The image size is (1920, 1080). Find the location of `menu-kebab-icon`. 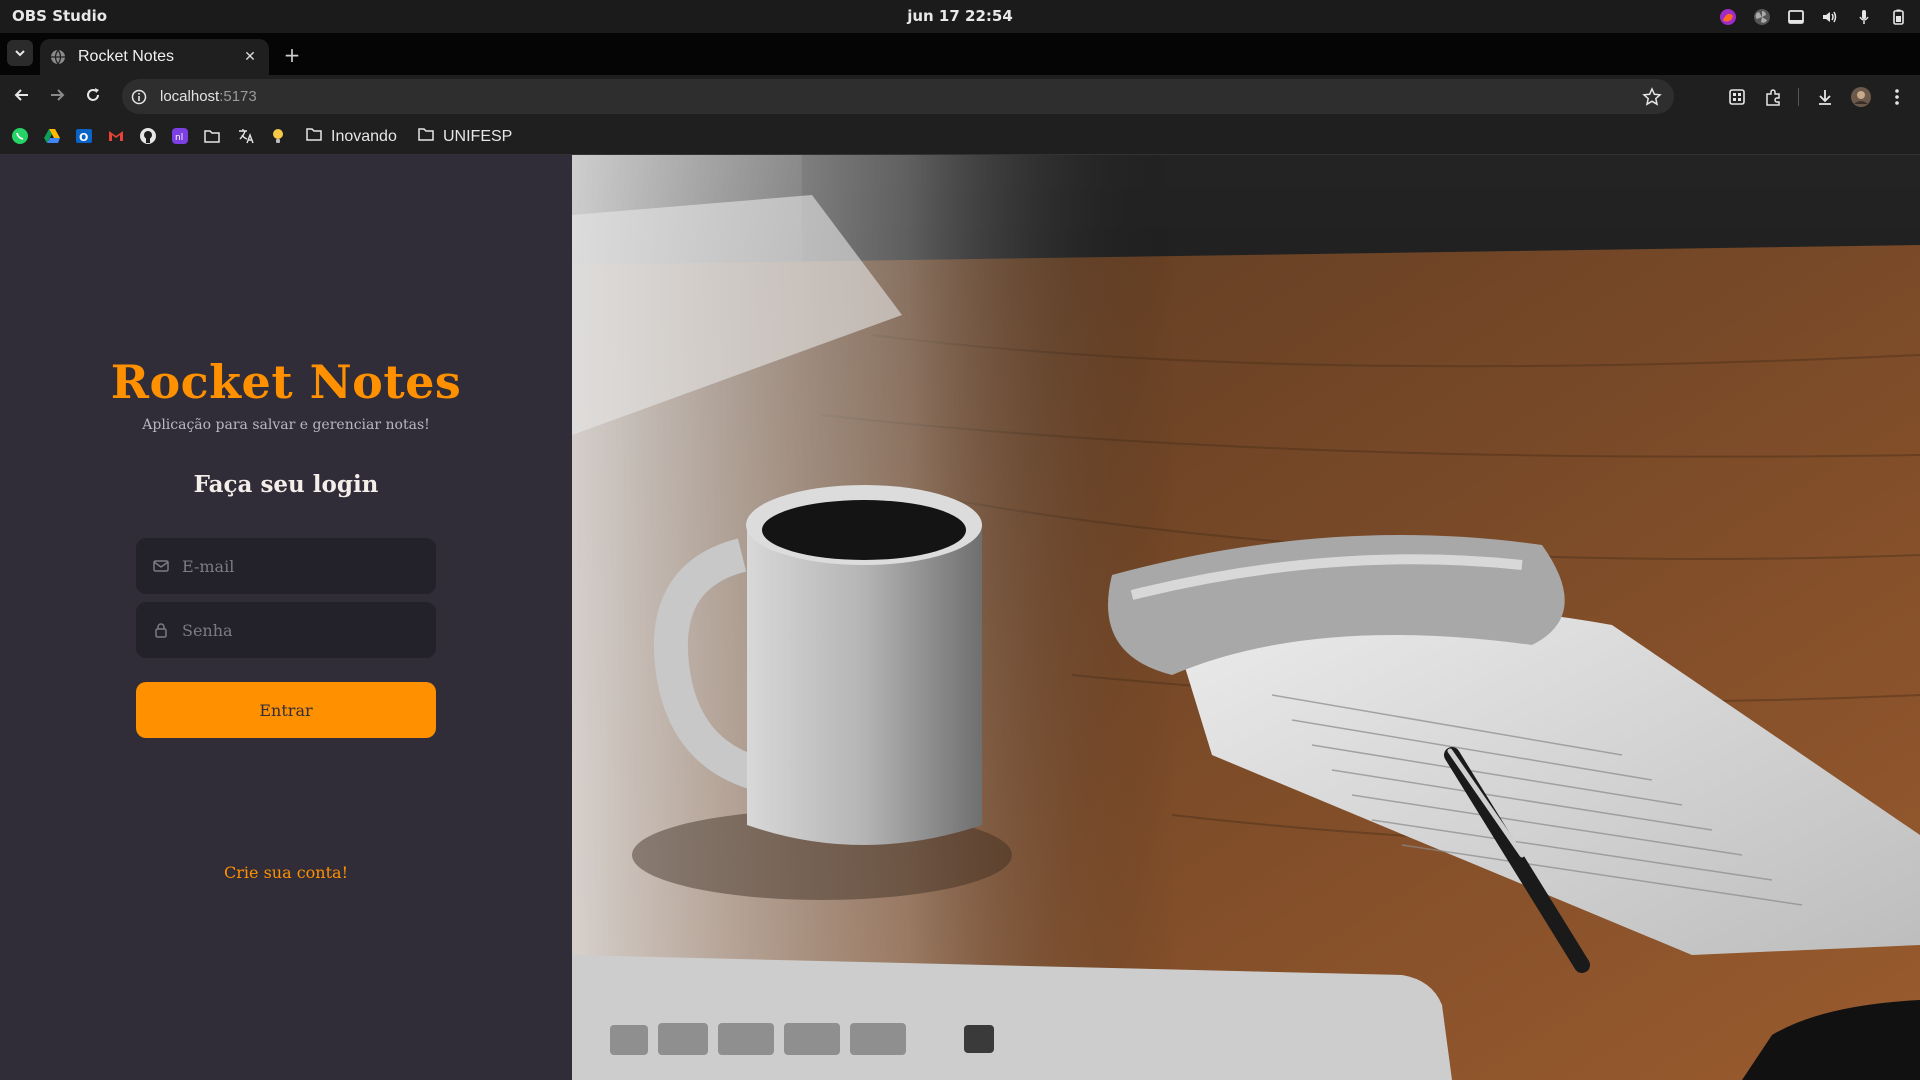

menu-kebab-icon is located at coordinates (1897, 97).